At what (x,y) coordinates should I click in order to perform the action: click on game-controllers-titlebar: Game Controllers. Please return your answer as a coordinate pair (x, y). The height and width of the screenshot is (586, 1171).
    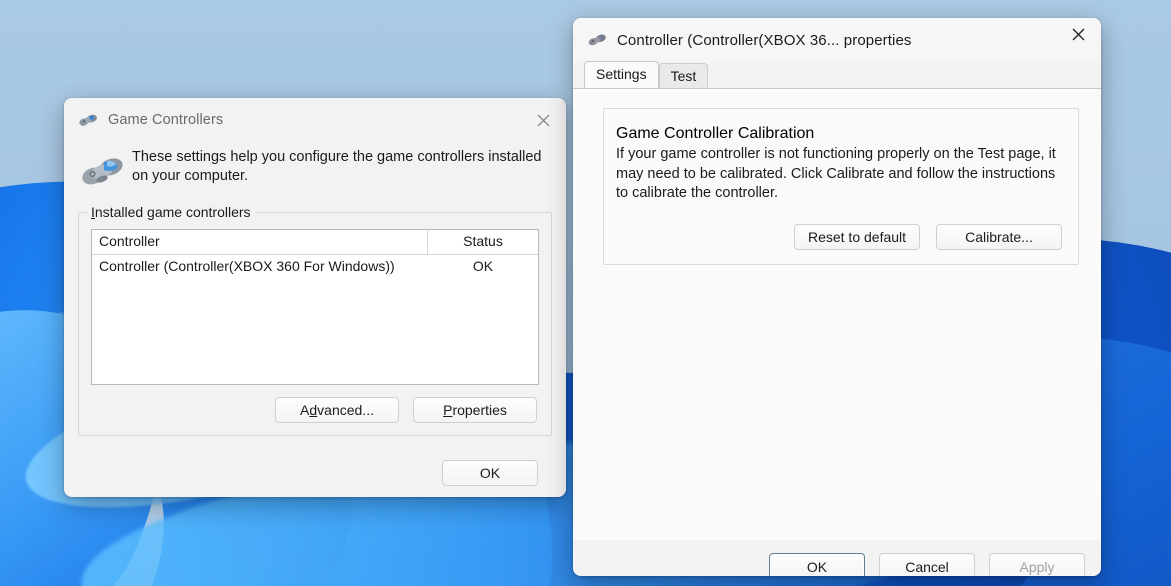
    Looking at the image, I should click on (315, 120).